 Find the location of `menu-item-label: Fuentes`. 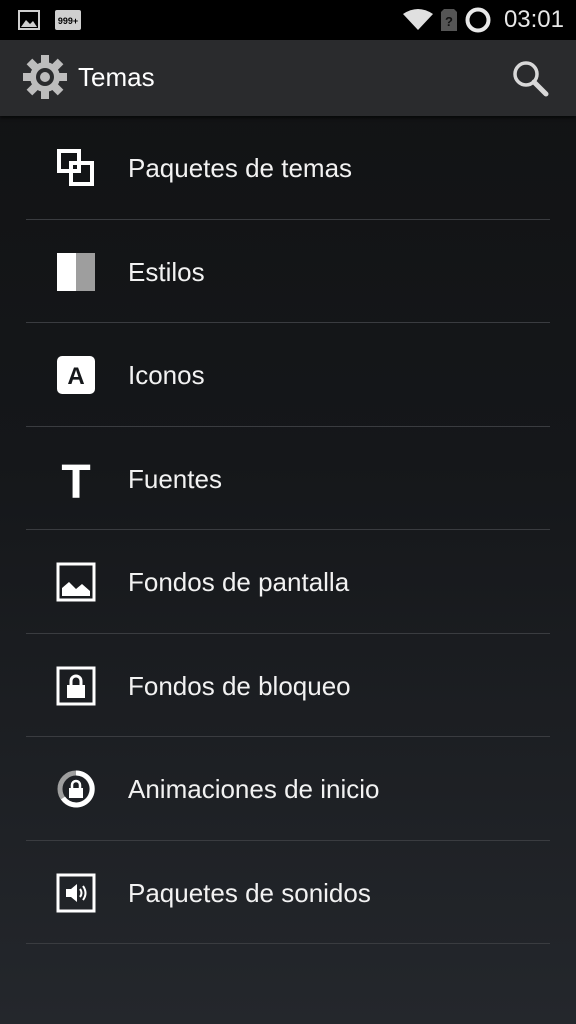

menu-item-label: Fuentes is located at coordinates (175, 478).